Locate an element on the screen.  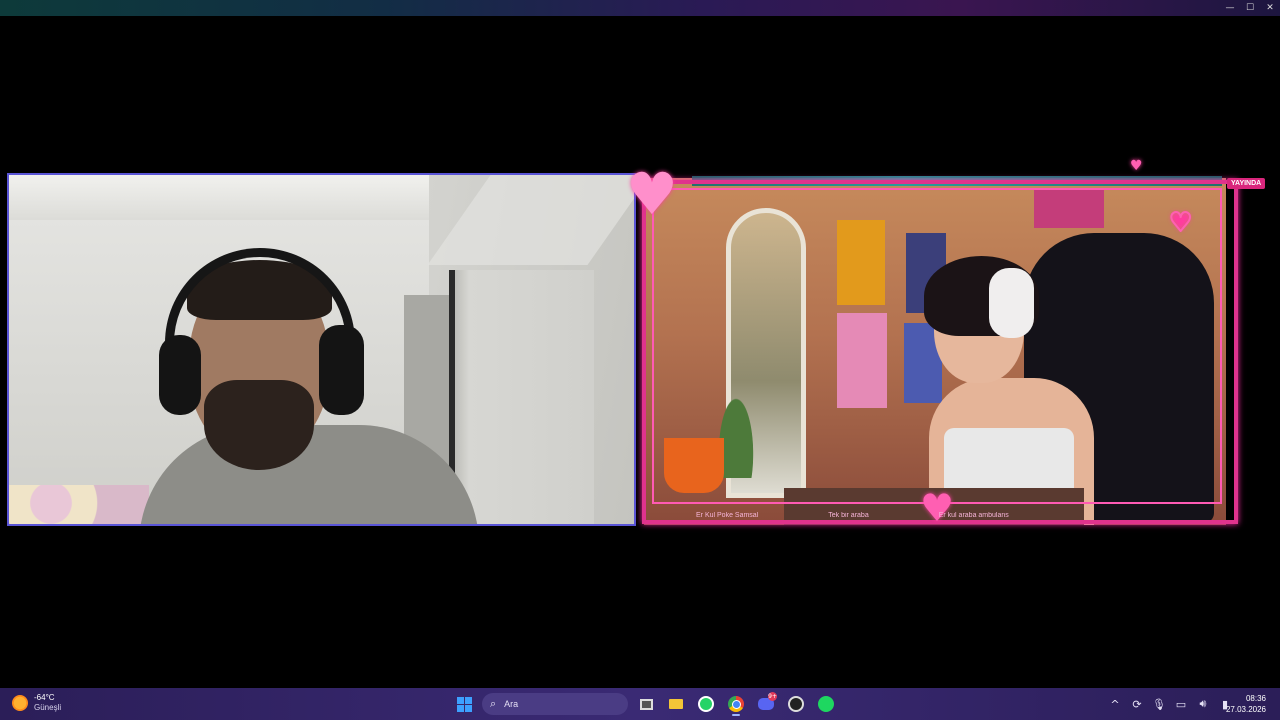
taskbar-clock: 08:36 27.03.2026 is located at coordinates (1246, 704).